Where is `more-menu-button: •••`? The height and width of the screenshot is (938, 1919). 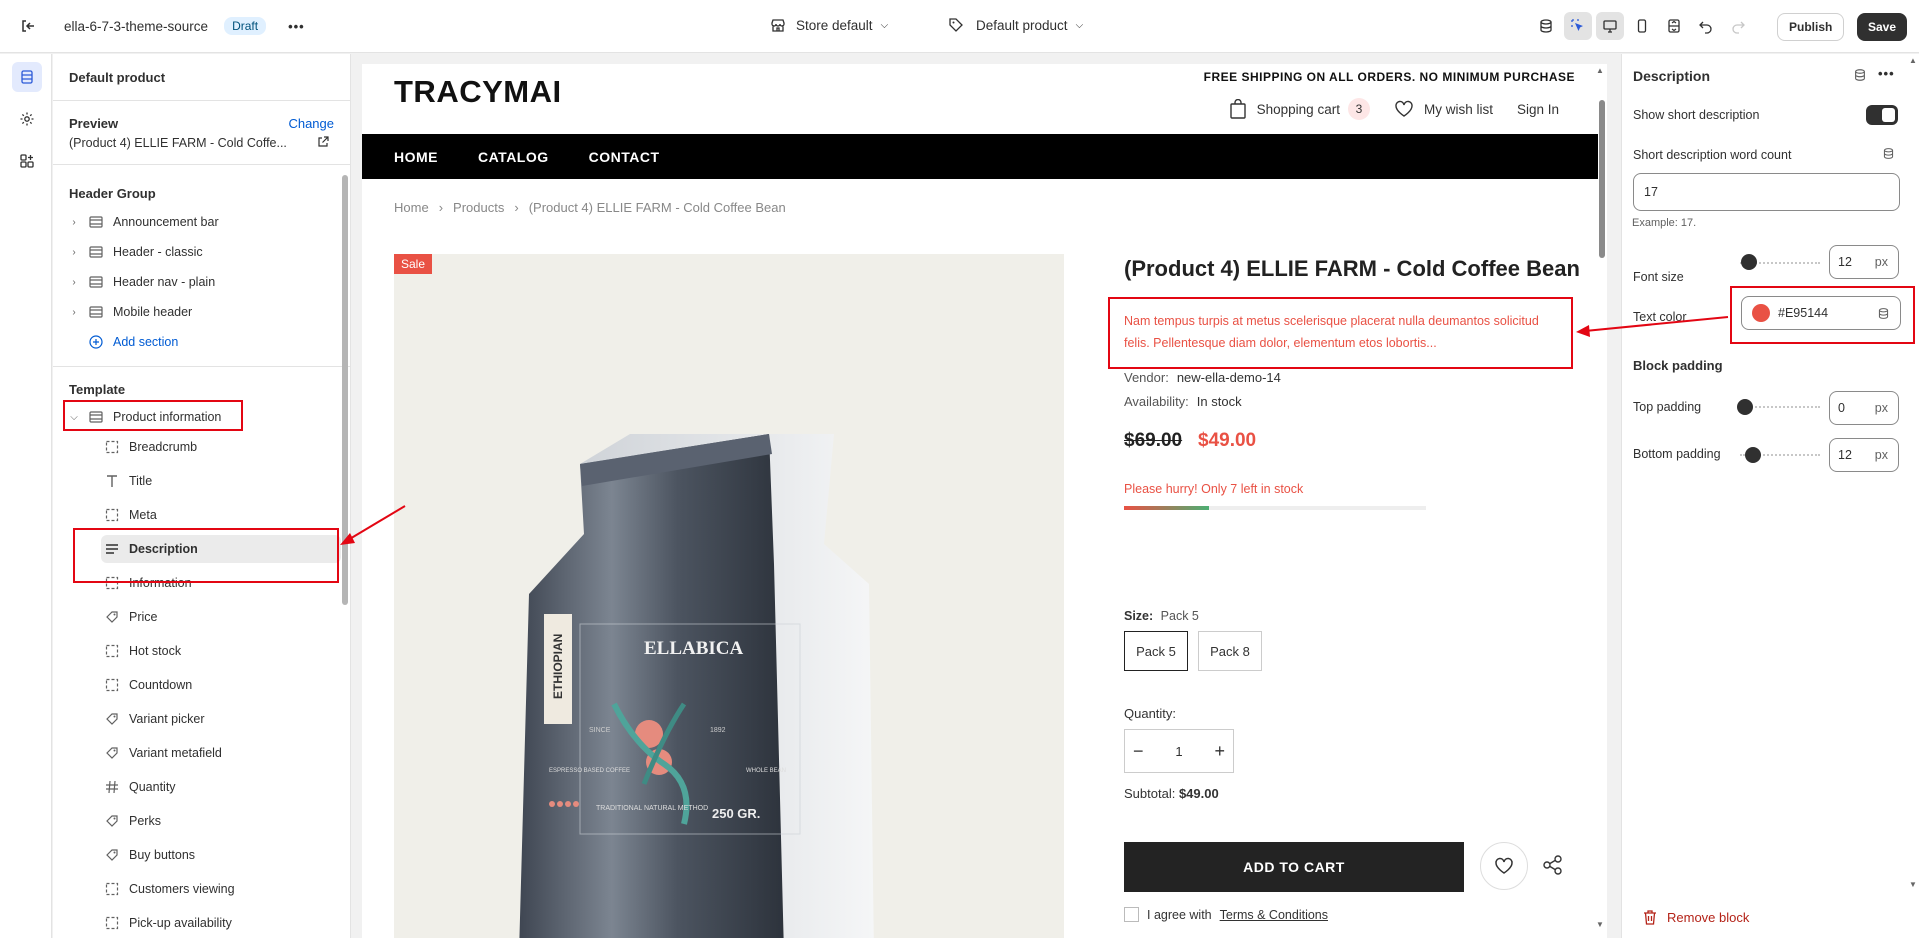
more-menu-button: ••• is located at coordinates (296, 26).